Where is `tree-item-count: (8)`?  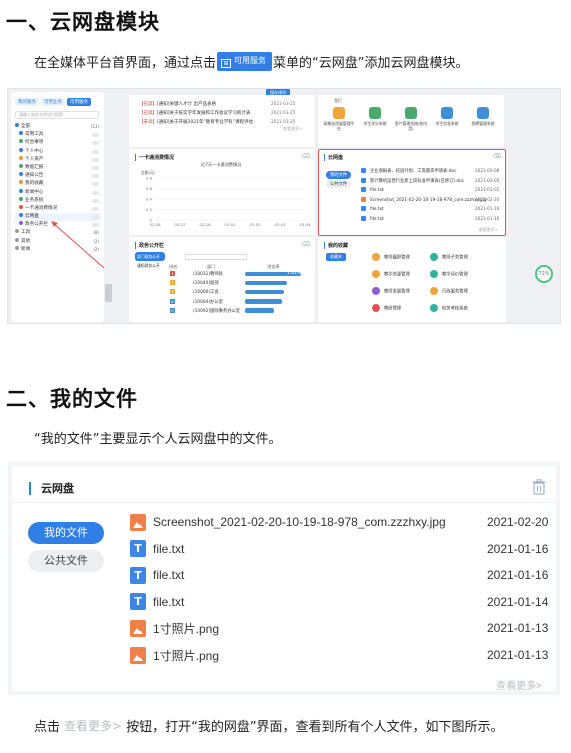
tree-item-count: (8) is located at coordinates (96, 233).